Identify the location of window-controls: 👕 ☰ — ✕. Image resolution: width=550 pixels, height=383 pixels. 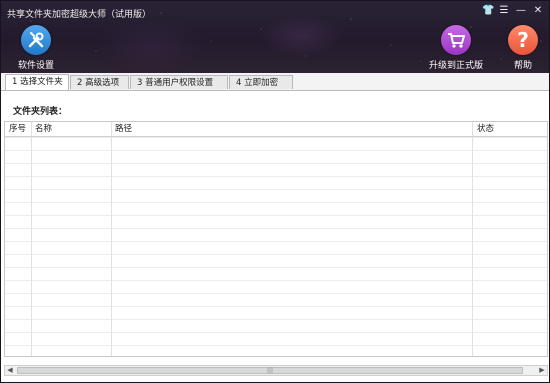
(512, 11).